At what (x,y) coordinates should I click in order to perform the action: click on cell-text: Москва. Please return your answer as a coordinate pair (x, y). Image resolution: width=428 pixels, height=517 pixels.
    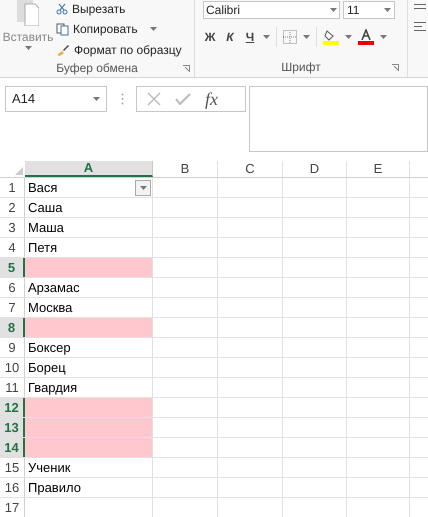
    Looking at the image, I should click on (50, 307).